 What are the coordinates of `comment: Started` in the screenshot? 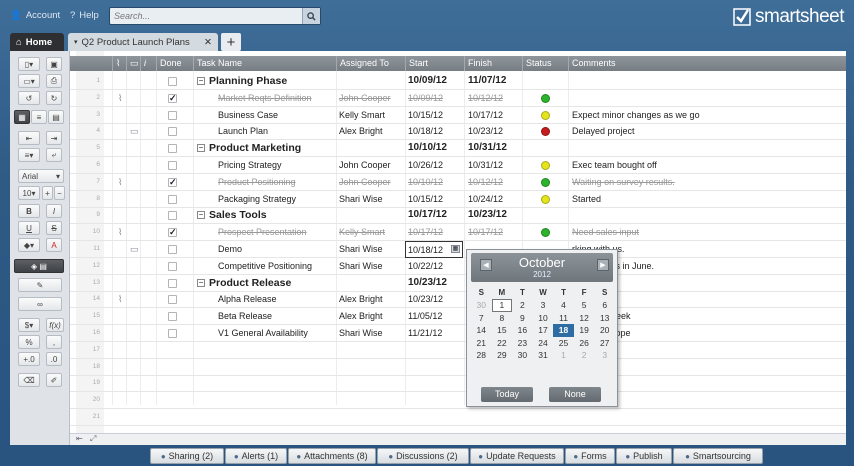 It's located at (707, 199).